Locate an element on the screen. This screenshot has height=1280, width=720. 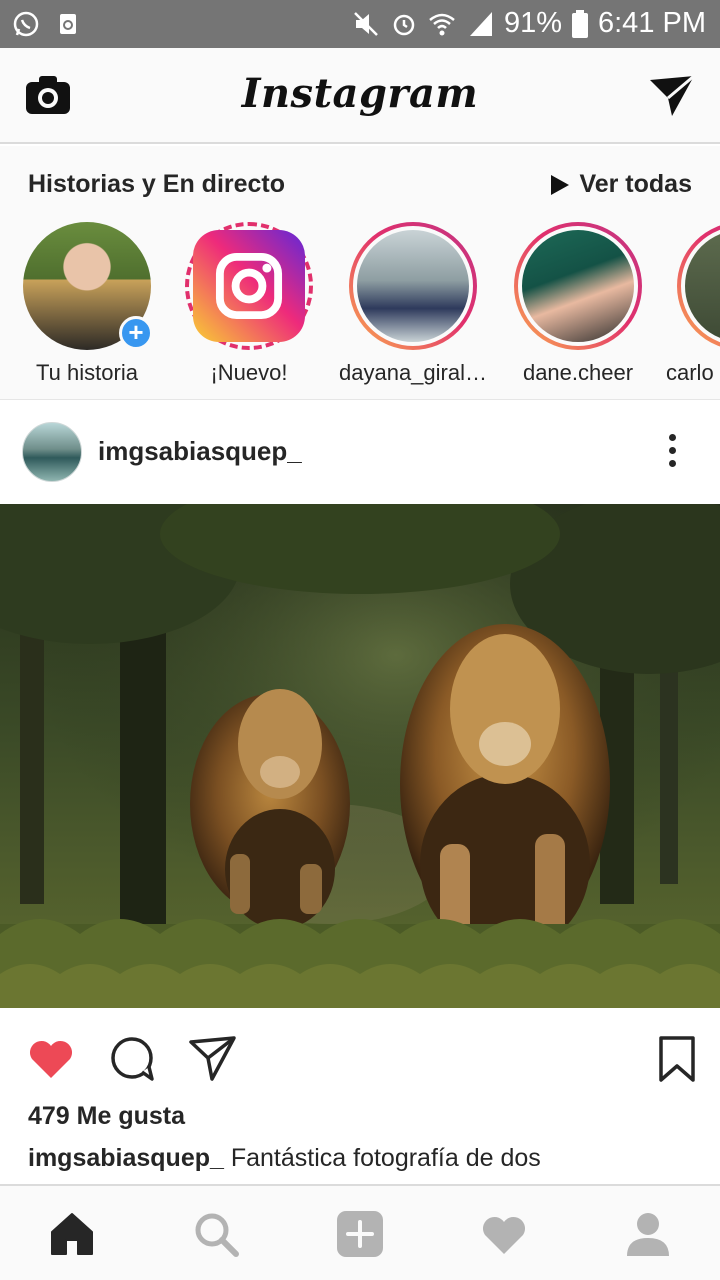
mute-icon is located at coordinates (366, 23).